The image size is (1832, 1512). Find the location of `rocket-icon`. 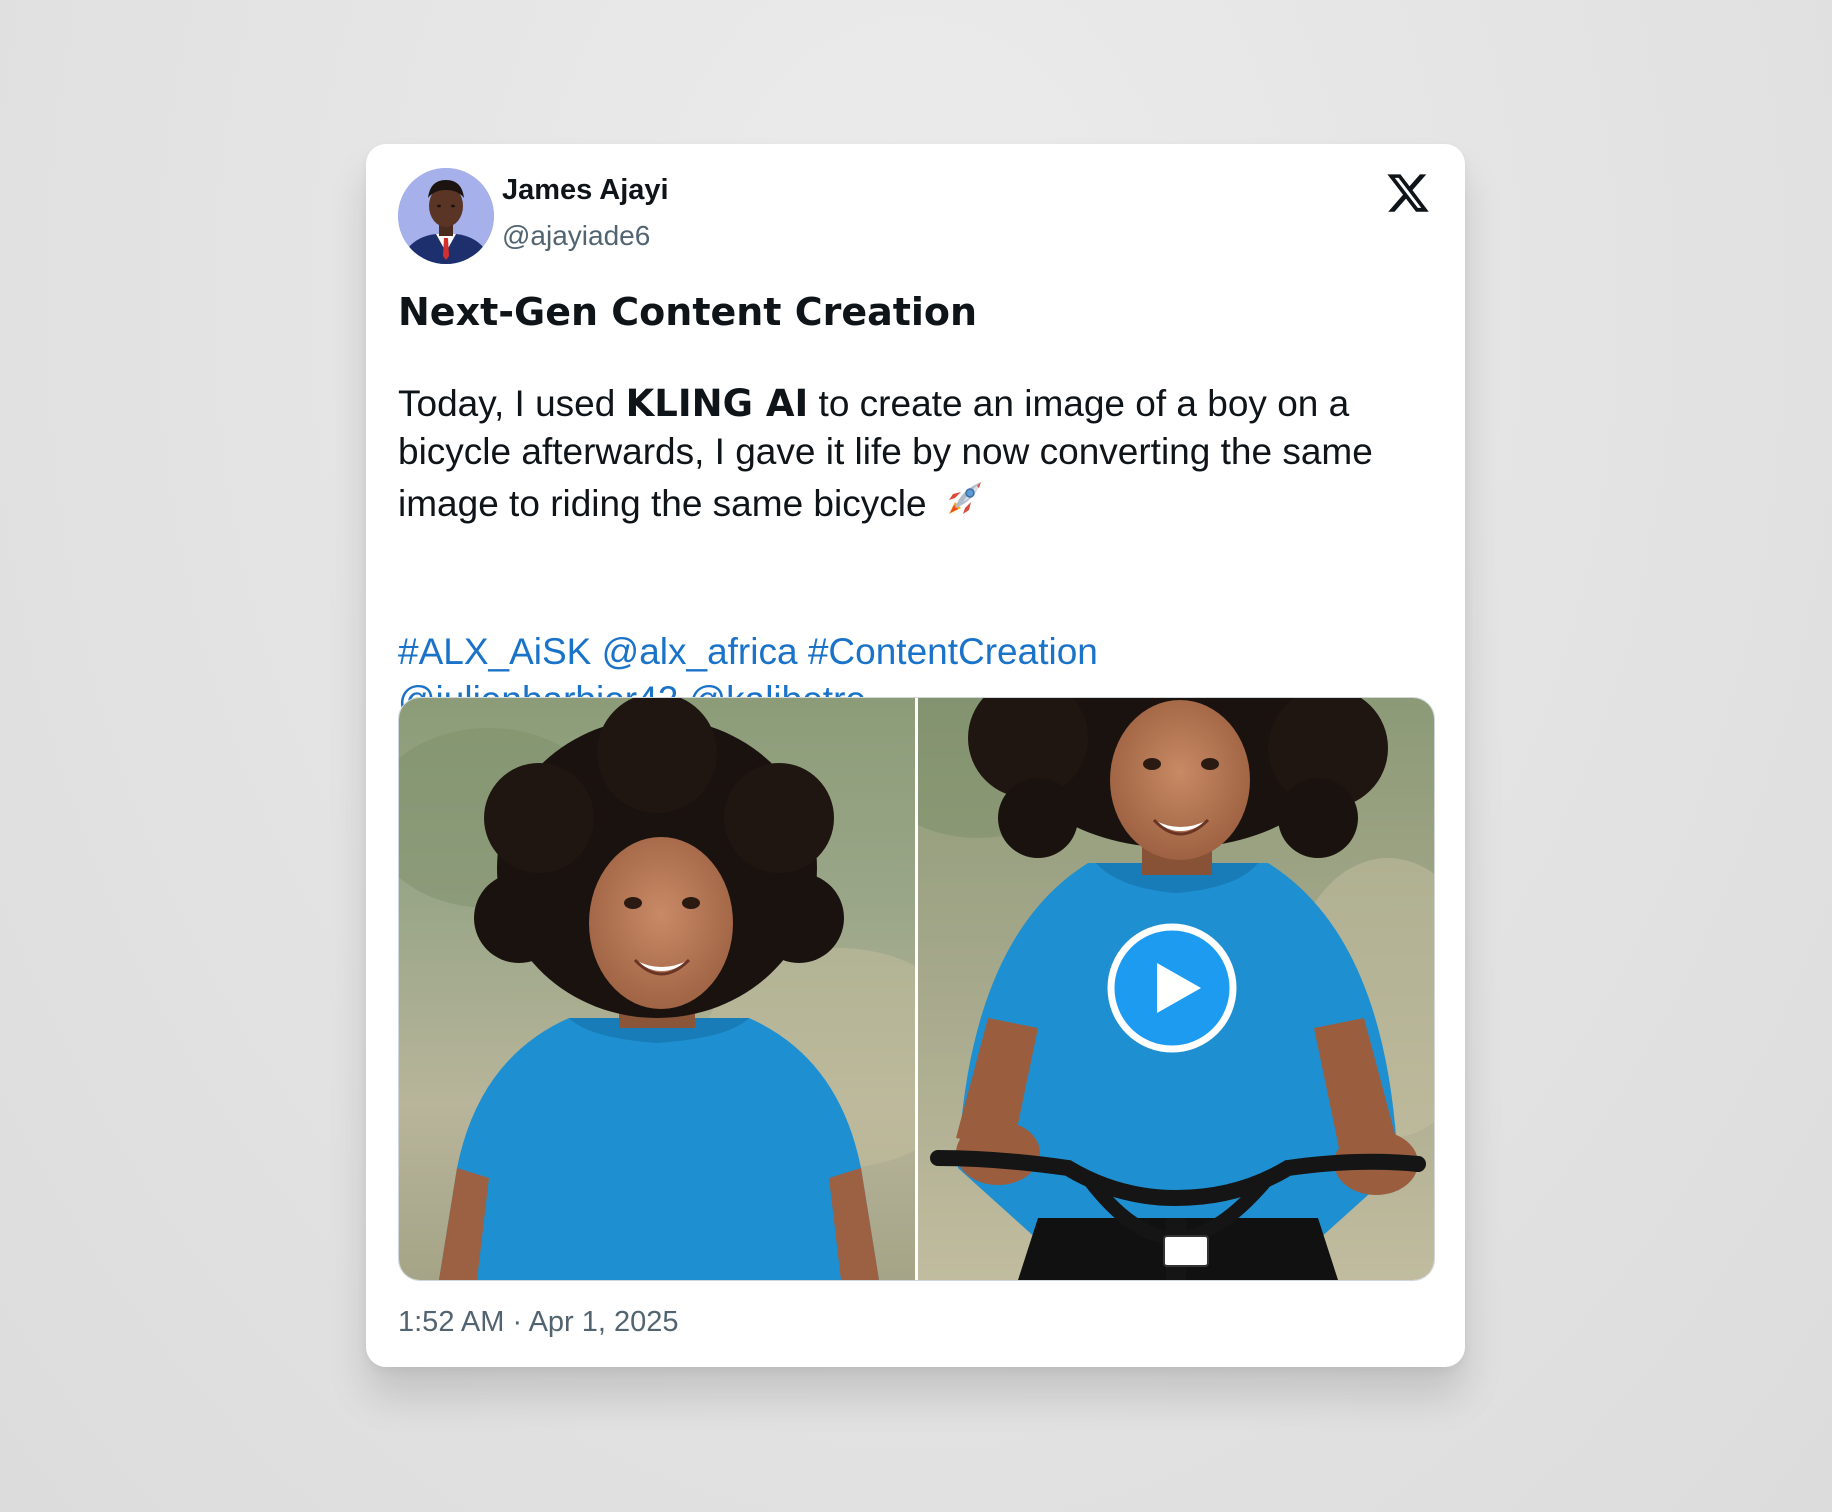

rocket-icon is located at coordinates (964, 499).